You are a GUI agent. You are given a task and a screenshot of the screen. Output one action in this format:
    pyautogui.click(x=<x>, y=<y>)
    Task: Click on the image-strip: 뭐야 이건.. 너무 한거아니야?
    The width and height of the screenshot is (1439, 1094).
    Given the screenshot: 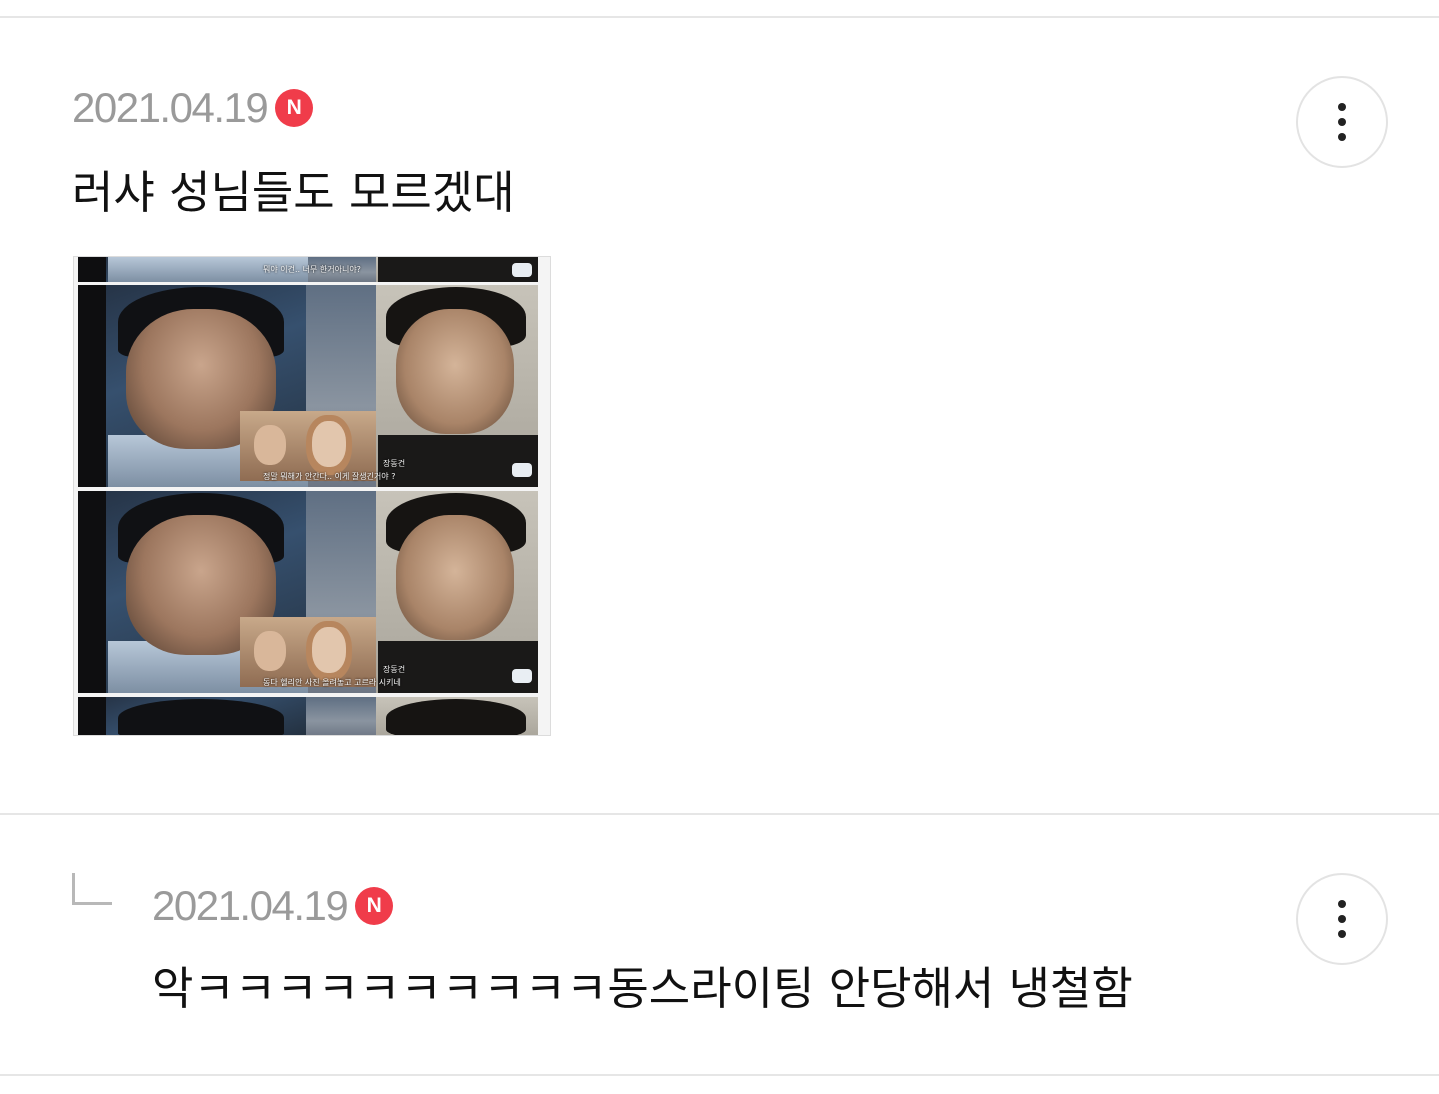 What is the action you would take?
    pyautogui.click(x=308, y=269)
    